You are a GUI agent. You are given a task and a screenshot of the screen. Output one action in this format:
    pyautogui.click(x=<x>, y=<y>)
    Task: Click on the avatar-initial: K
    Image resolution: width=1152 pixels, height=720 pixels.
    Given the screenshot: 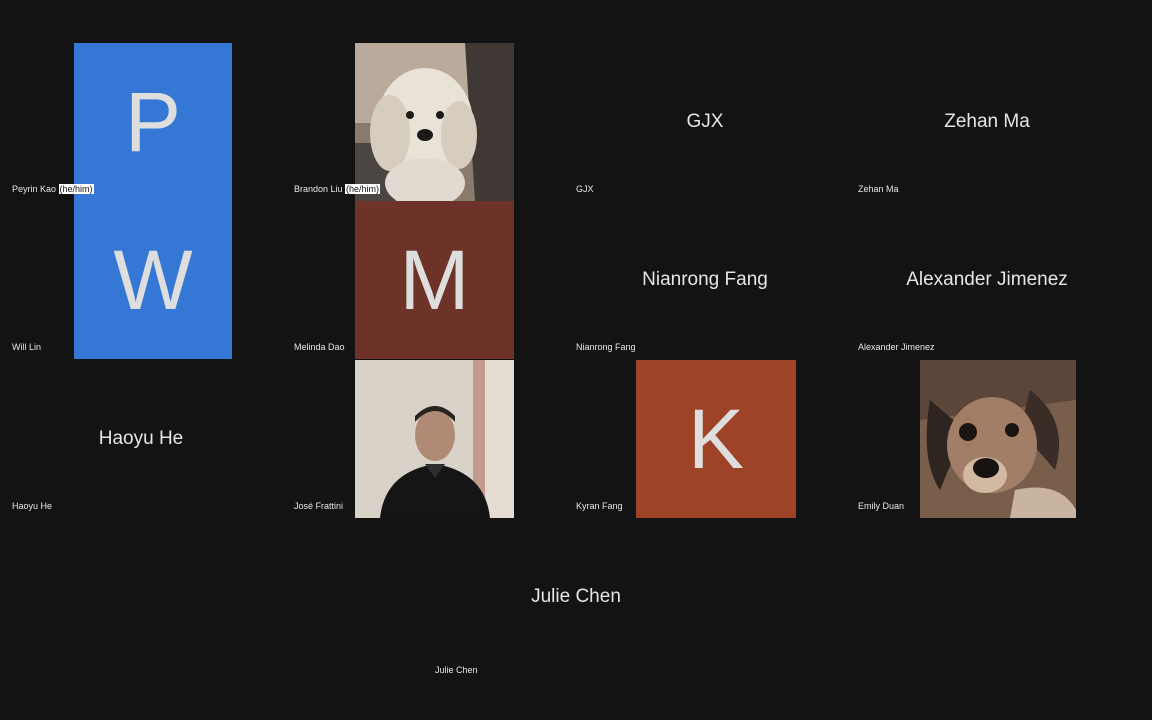 What is the action you would take?
    pyautogui.click(x=716, y=438)
    